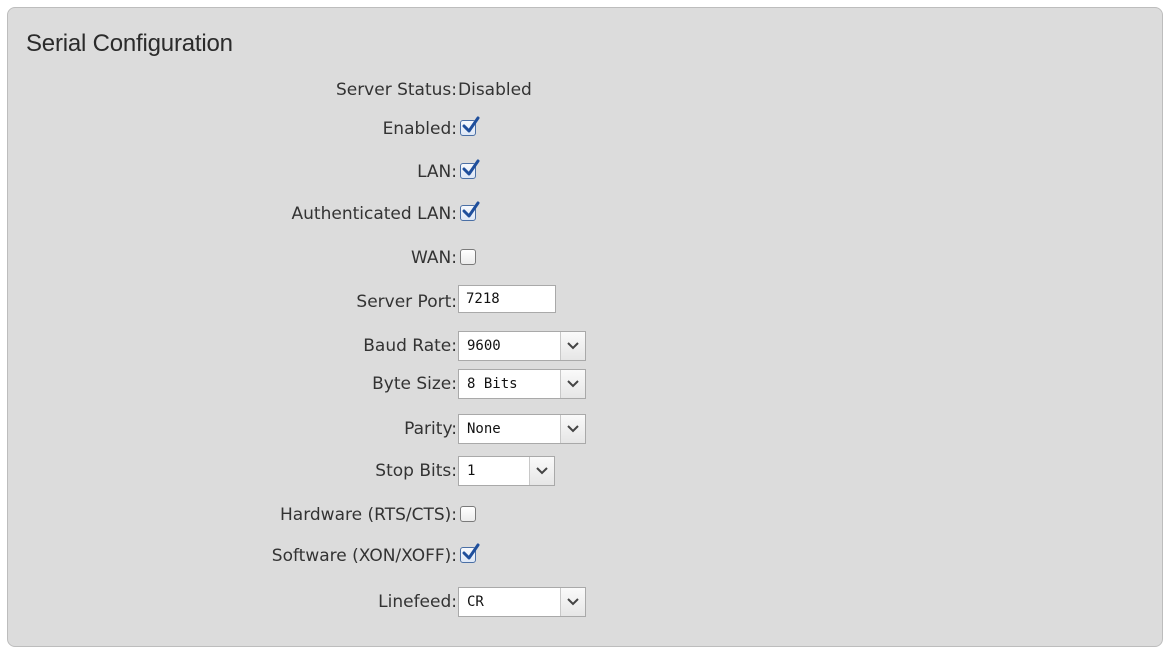 Image resolution: width=1169 pixels, height=647 pixels. I want to click on linefeed-selected: CR, so click(475, 602).